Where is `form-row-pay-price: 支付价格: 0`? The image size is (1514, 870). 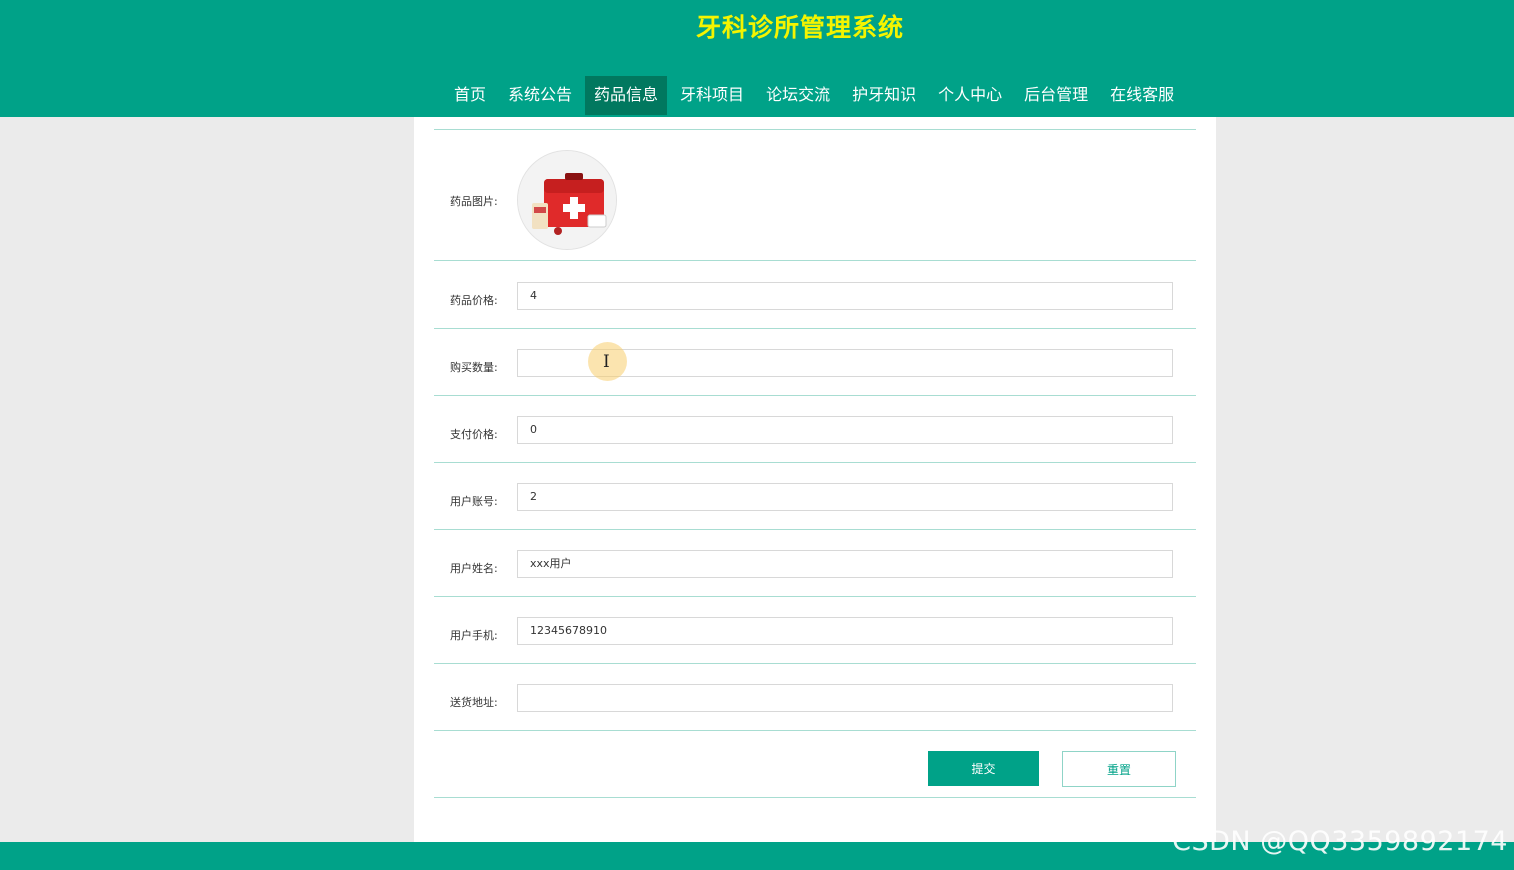 form-row-pay-price: 支付价格: 0 is located at coordinates (815, 429).